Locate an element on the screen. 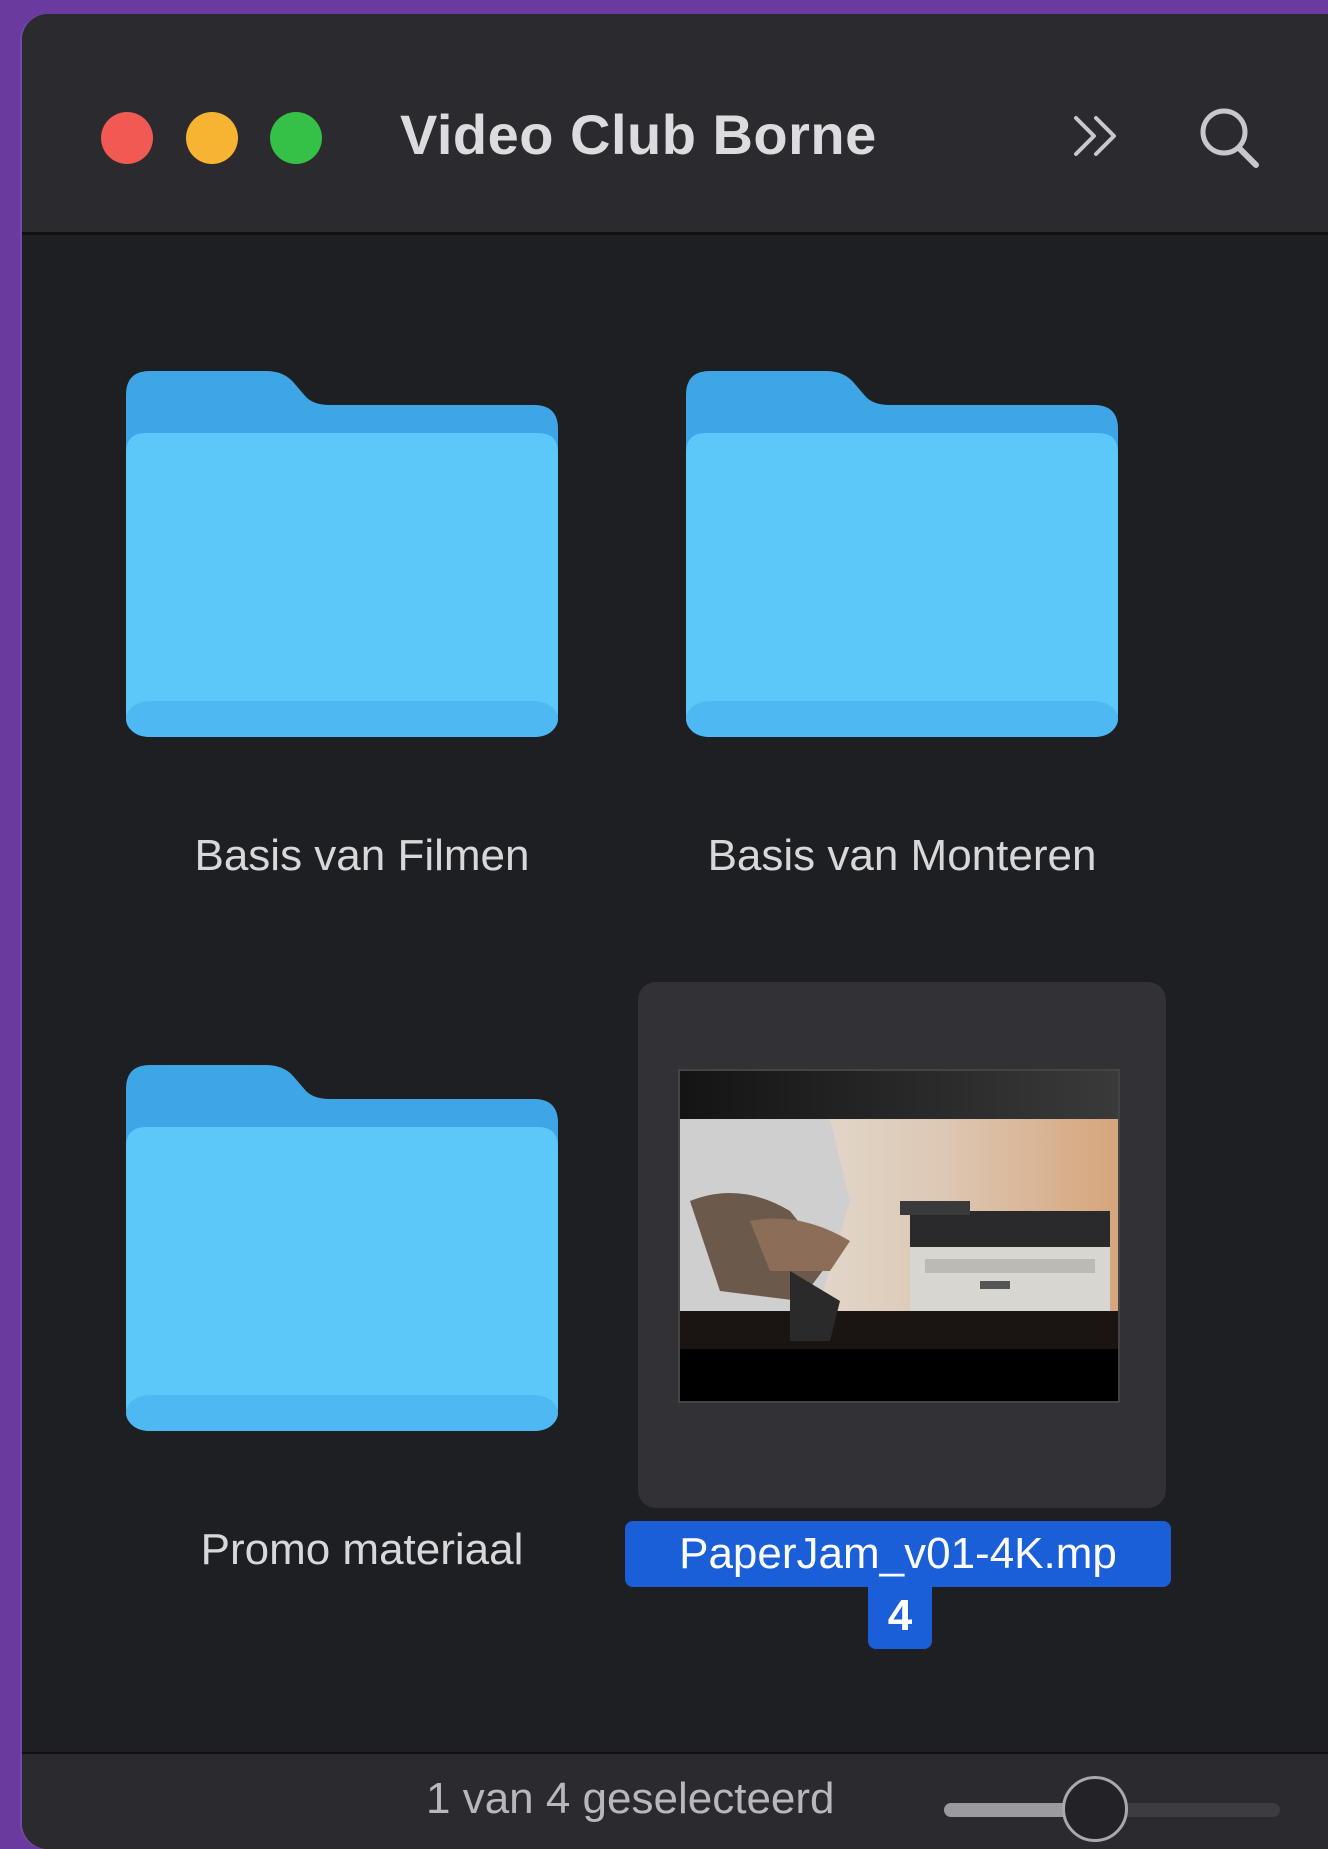 This screenshot has width=1328, height=1849. title-bar: Video Club Borne is located at coordinates (675, 124).